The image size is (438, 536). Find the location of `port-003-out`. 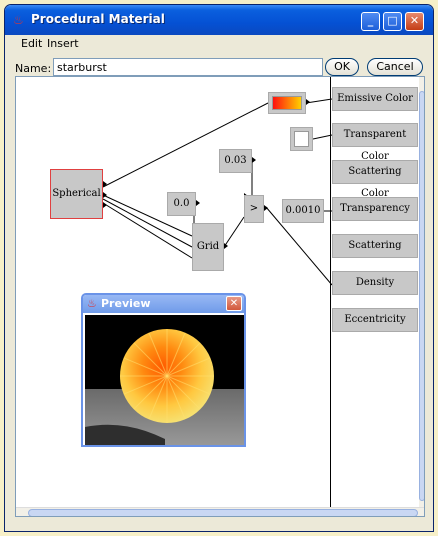

port-003-out is located at coordinates (254, 160).